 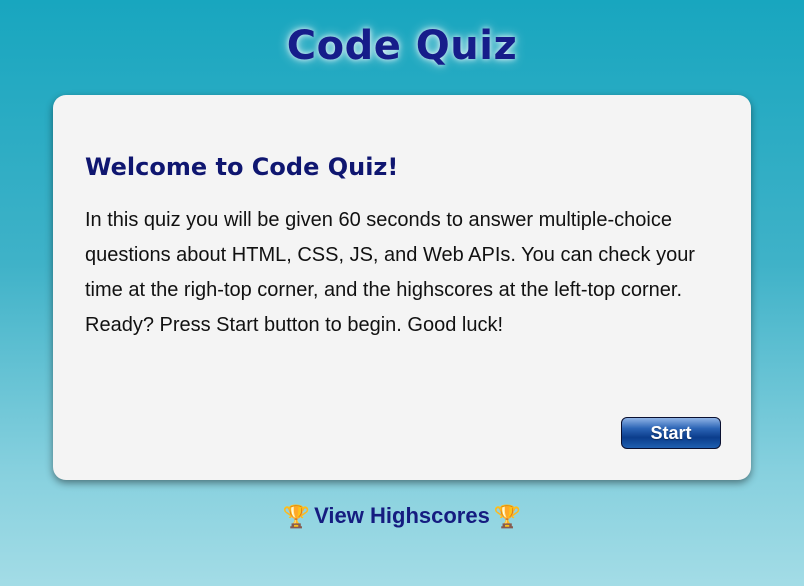 I want to click on view-highscores-label: View Highscores, so click(x=402, y=515).